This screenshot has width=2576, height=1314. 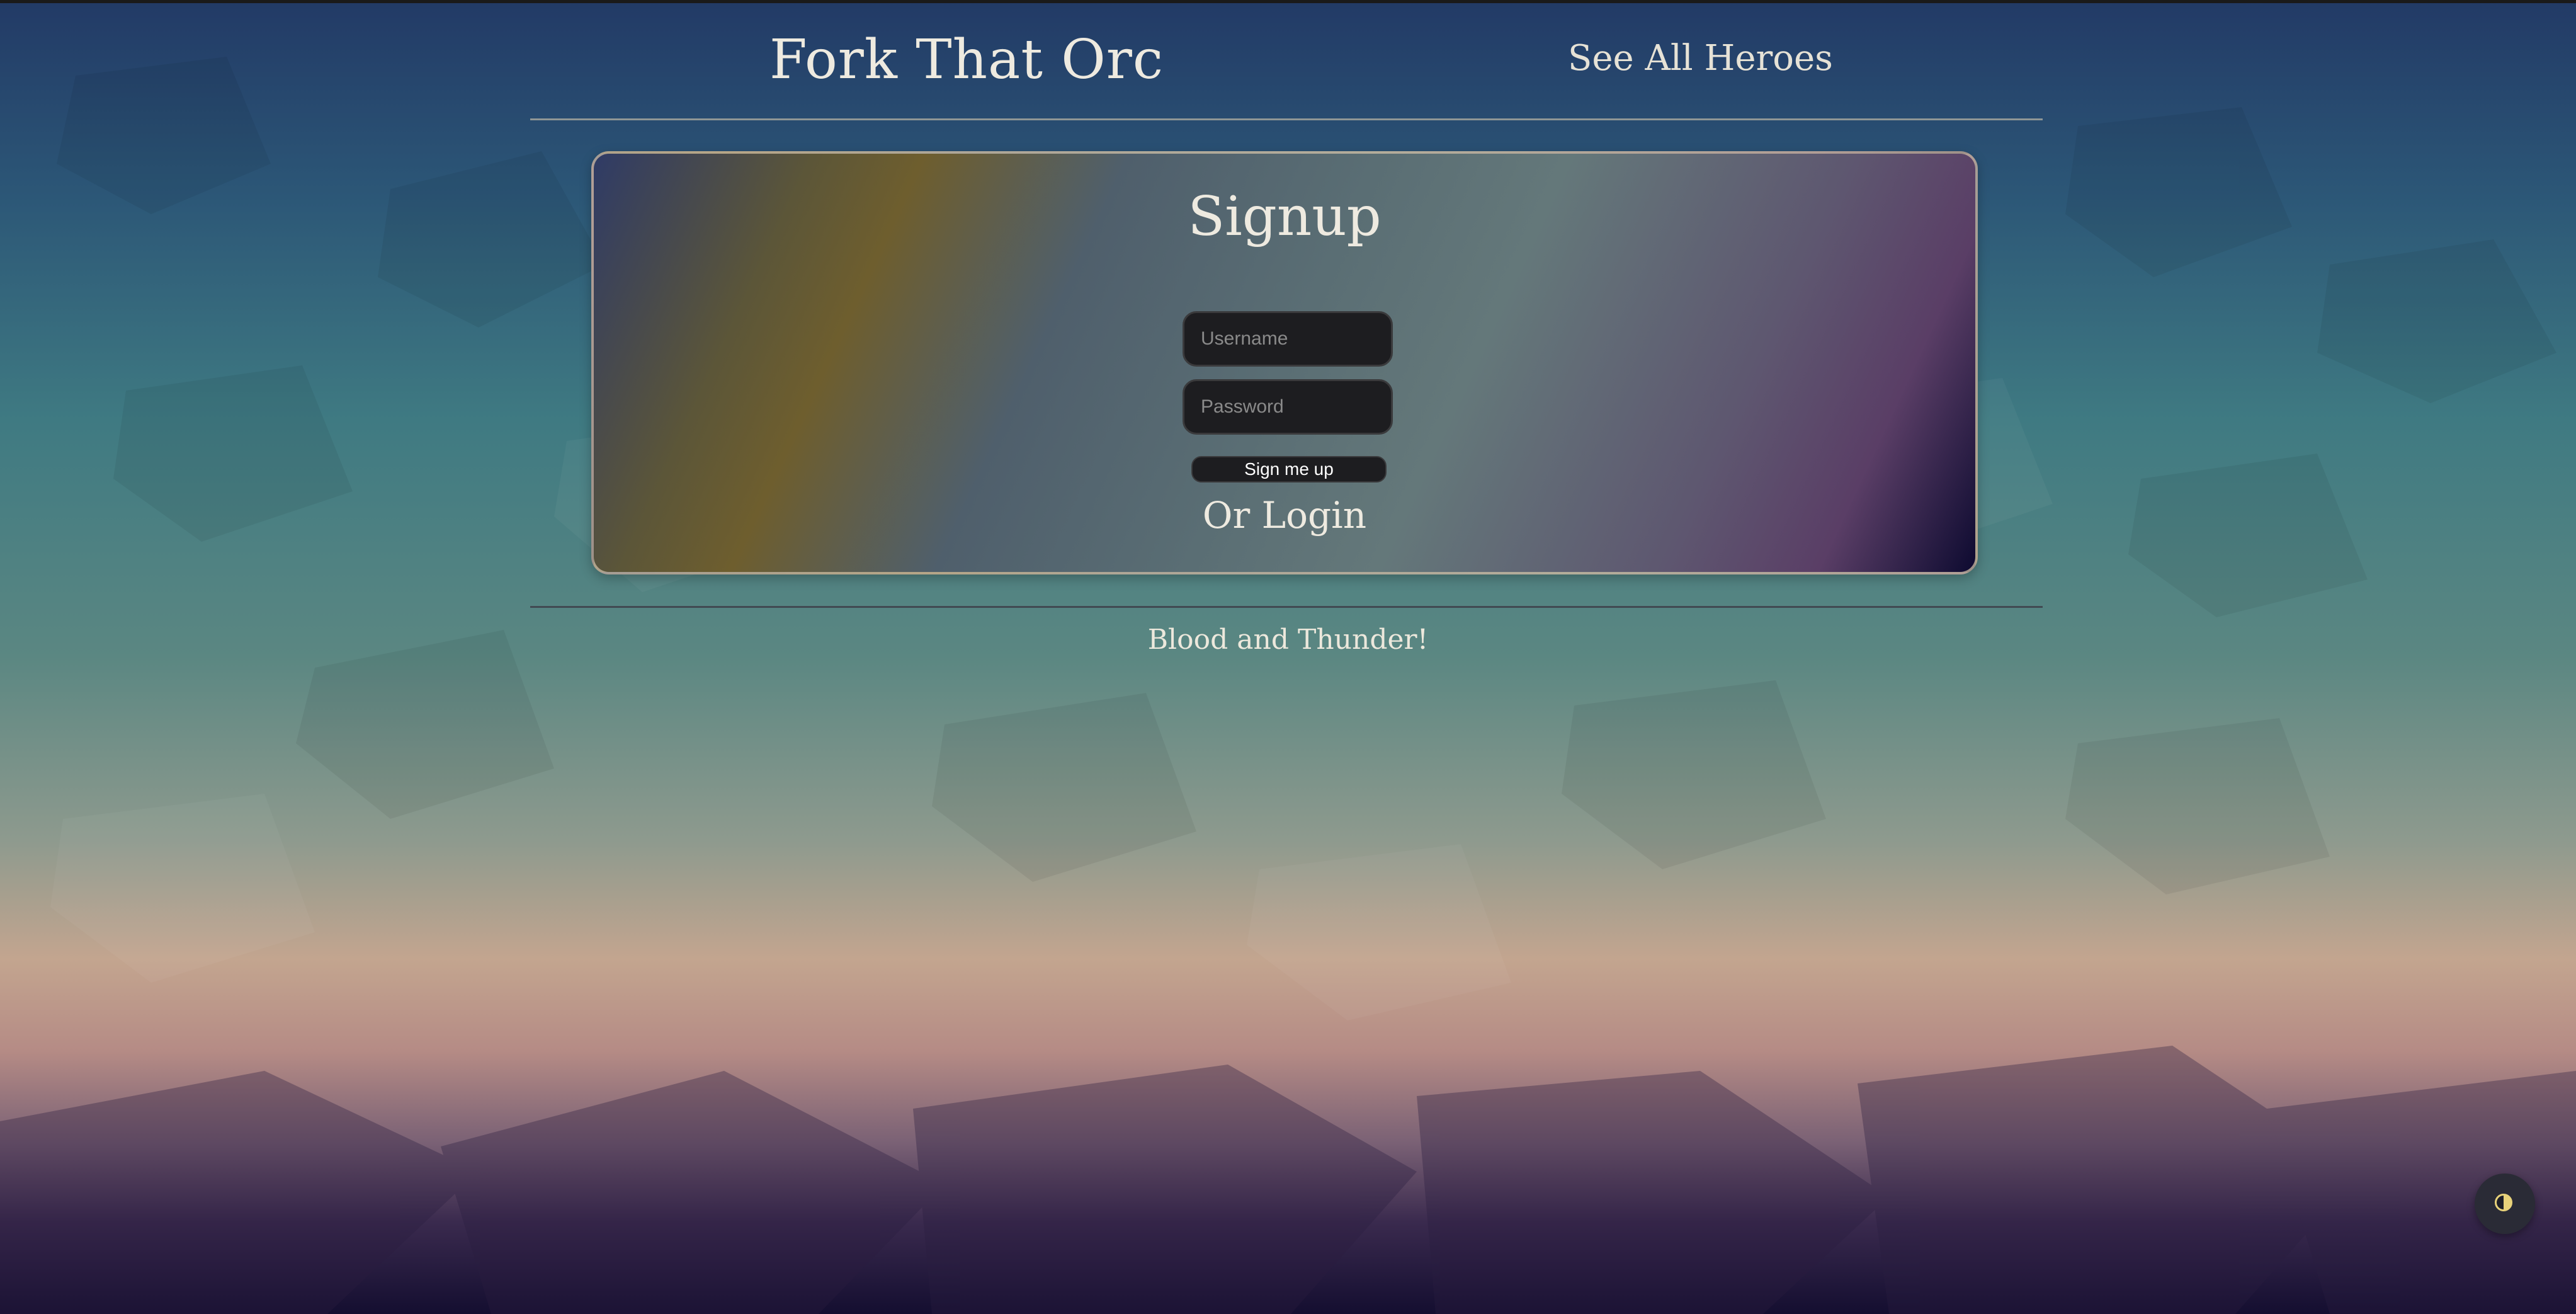 I want to click on theme-toggle-button, so click(x=2505, y=1204).